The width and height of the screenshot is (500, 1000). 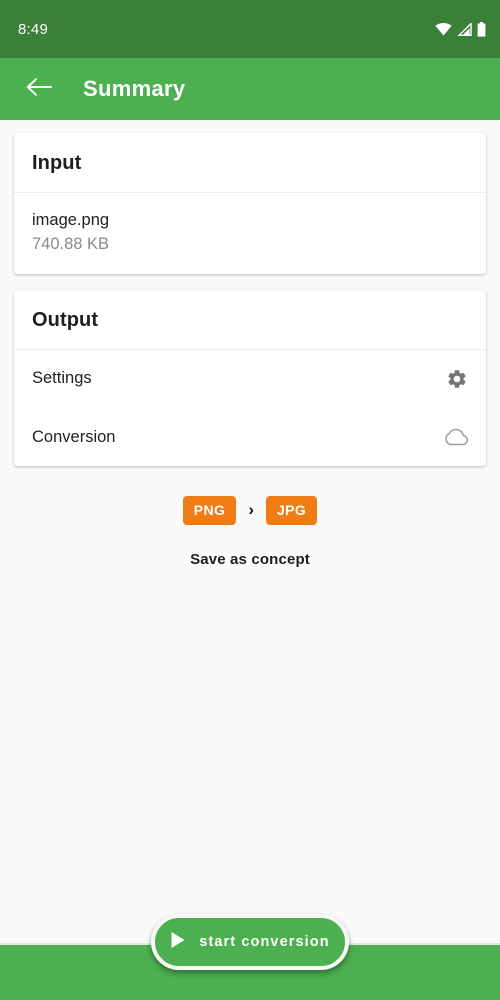 What do you see at coordinates (33, 29) in the screenshot?
I see `status-bar-clock: 8:49` at bounding box center [33, 29].